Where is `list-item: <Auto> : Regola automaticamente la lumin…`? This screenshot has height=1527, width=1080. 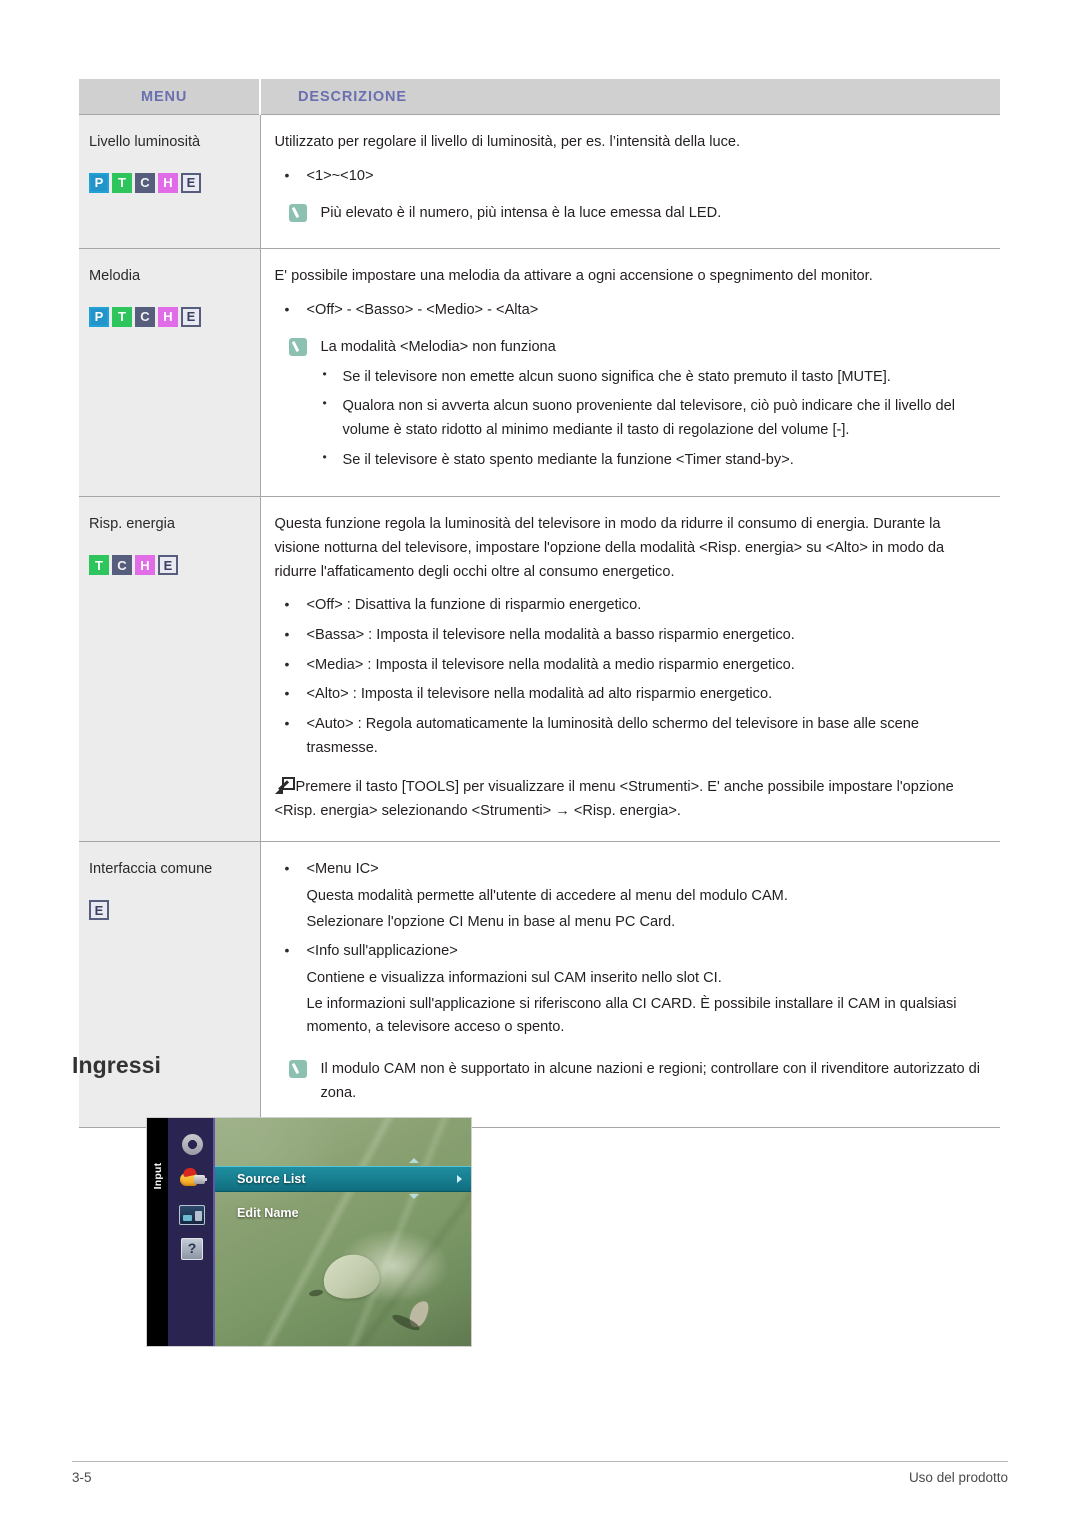
list-item: <Auto> : Regola automaticamente la lumin… is located at coordinates (630, 736).